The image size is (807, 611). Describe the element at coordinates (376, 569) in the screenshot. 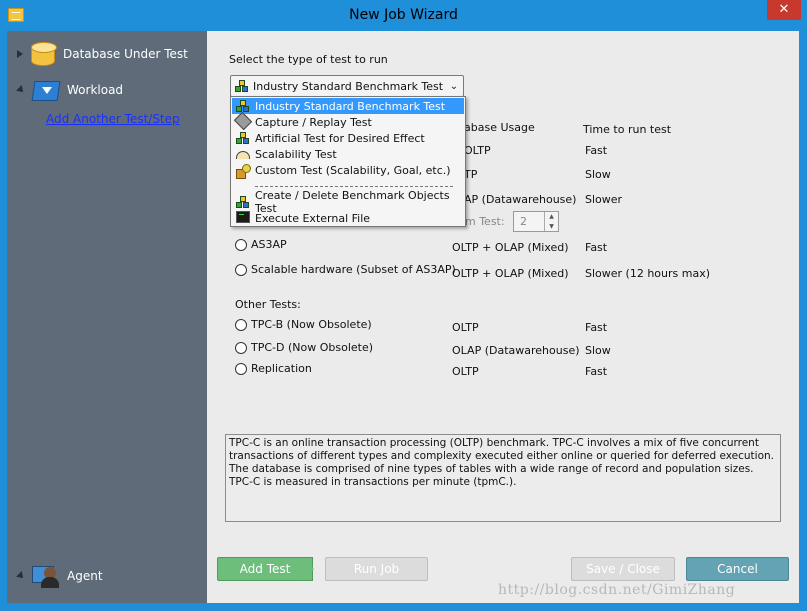

I see `run-job-button: Run Job` at that location.